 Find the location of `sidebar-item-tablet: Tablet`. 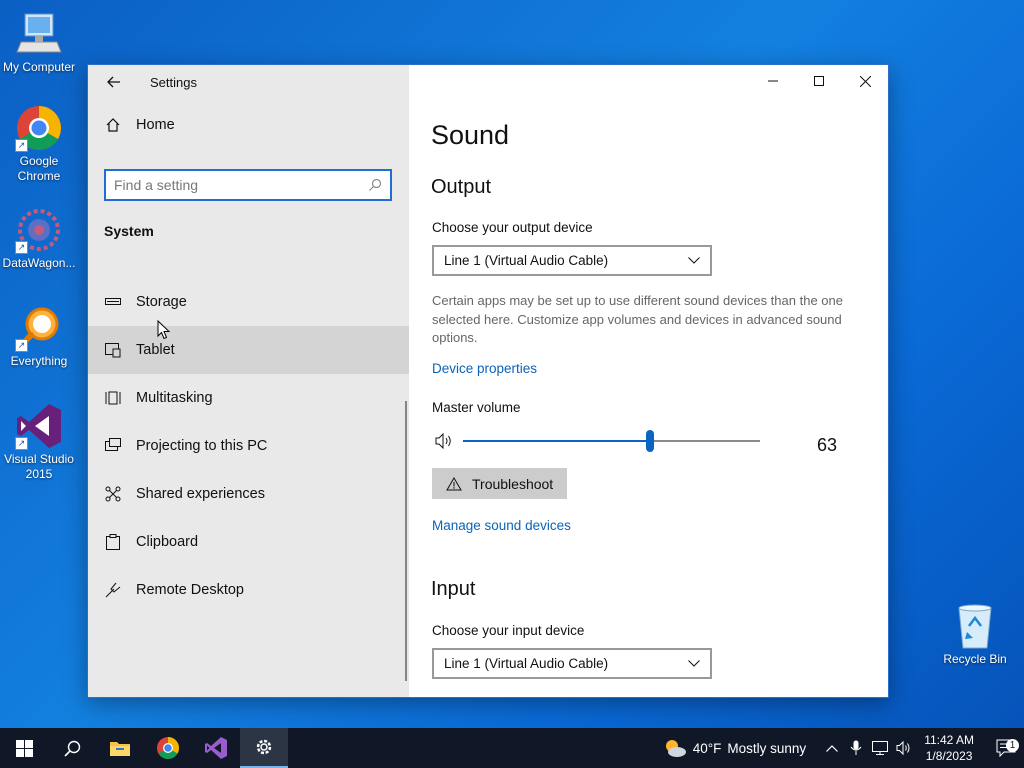

sidebar-item-tablet: Tablet is located at coordinates (248, 350).